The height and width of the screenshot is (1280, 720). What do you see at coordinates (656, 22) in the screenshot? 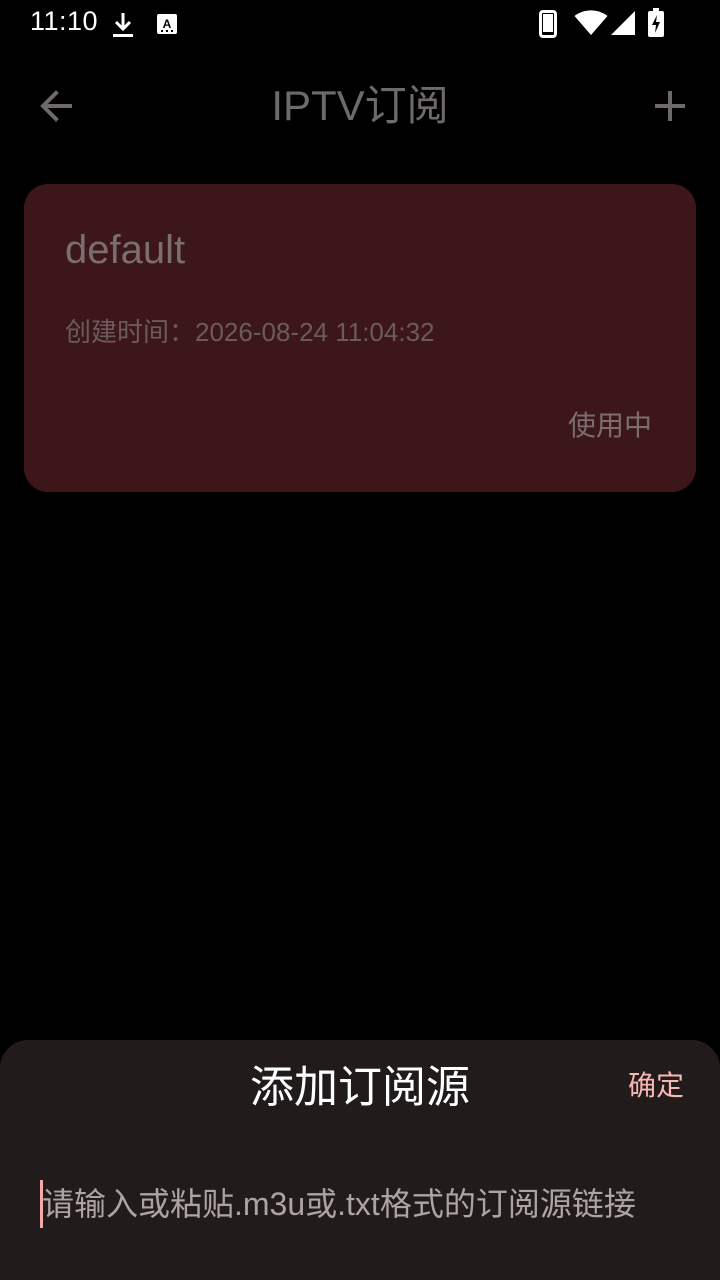
I see `battery-charging-icon` at bounding box center [656, 22].